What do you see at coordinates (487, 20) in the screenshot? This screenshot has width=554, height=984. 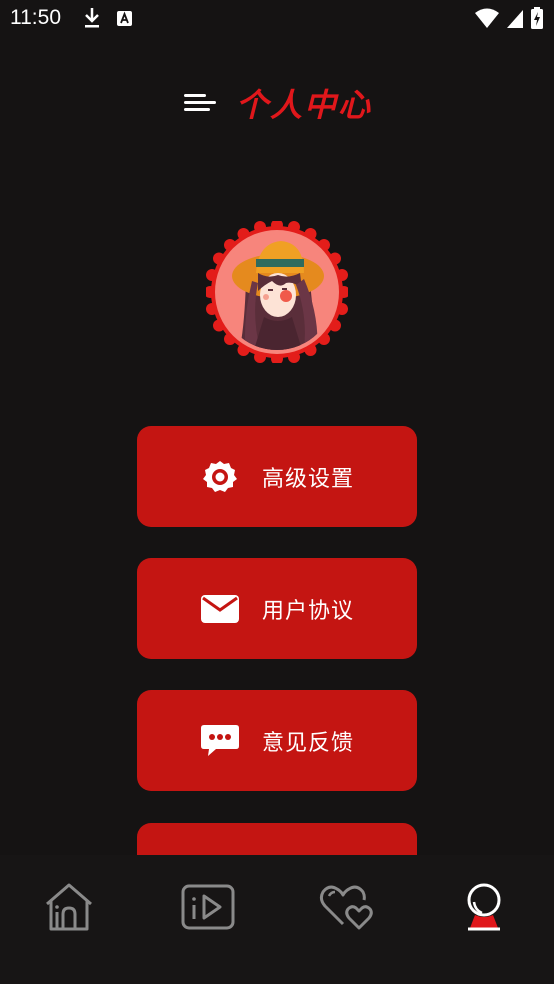 I see `wifi-icon` at bounding box center [487, 20].